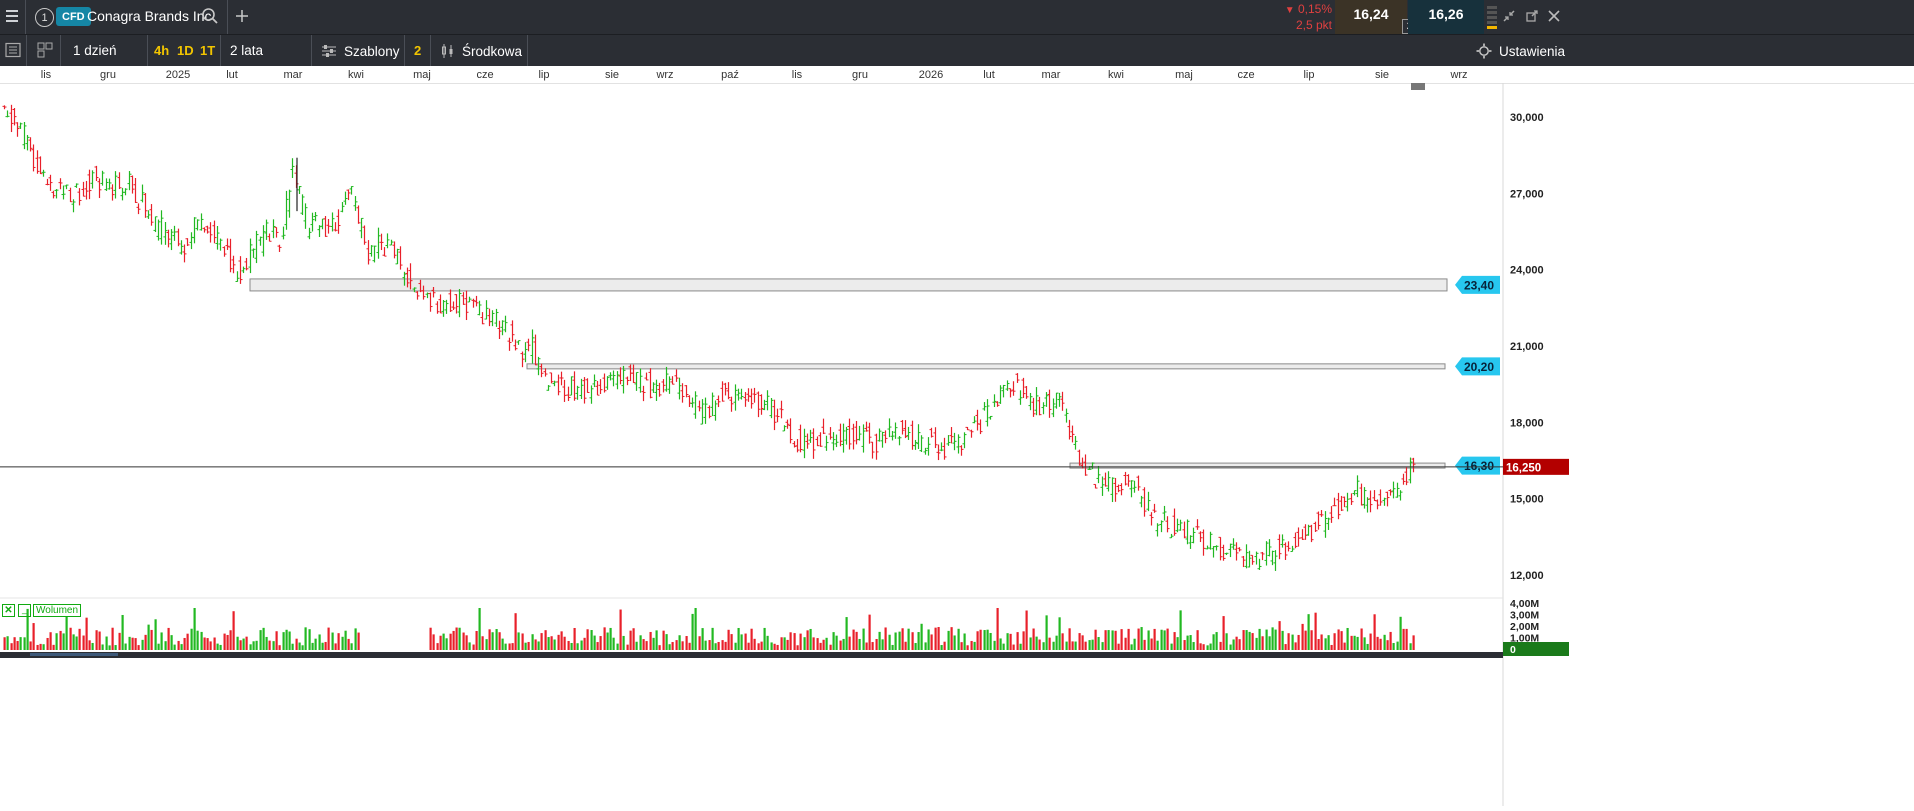 The width and height of the screenshot is (1914, 811). I want to click on quick-interval-4h: 4h, so click(161, 50).